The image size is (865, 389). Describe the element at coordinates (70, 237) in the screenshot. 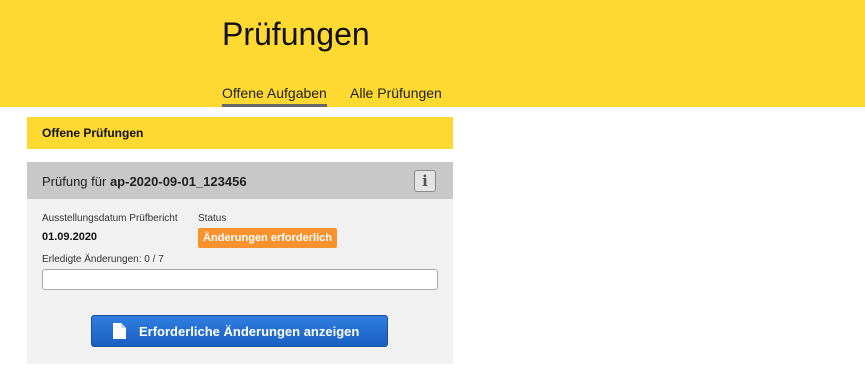

I see `date-value: 01.09.2020` at that location.